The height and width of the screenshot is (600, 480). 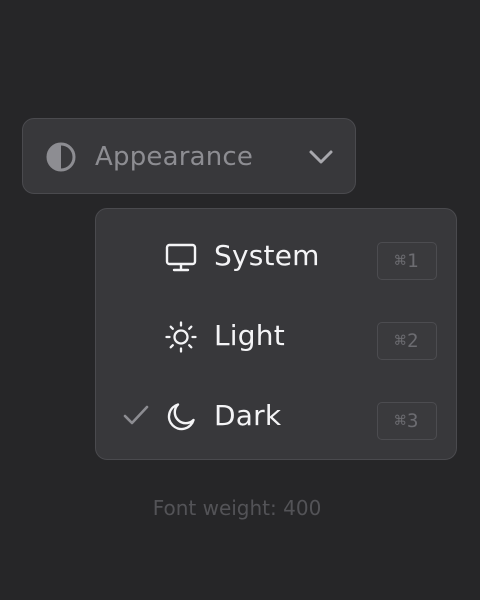 What do you see at coordinates (181, 417) in the screenshot?
I see `moon-icon` at bounding box center [181, 417].